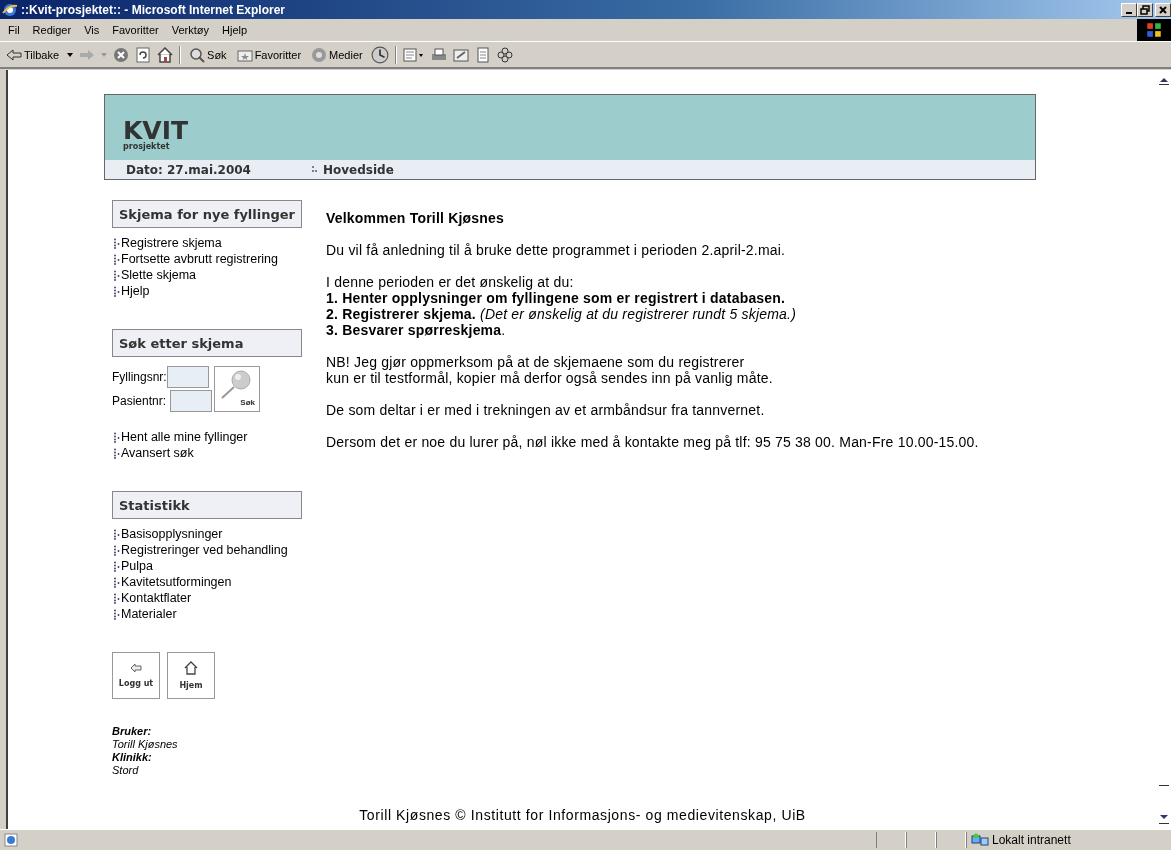  Describe the element at coordinates (165, 54) in the screenshot. I see `home-icon` at that location.